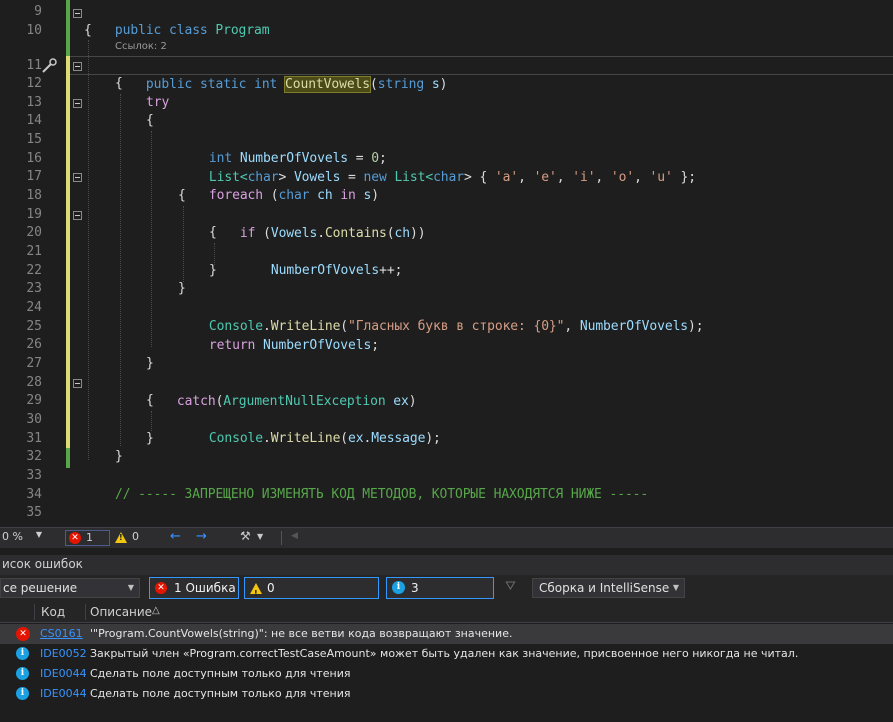 This screenshot has height=722, width=893. I want to click on code-token: public static int, so click(215, 84).